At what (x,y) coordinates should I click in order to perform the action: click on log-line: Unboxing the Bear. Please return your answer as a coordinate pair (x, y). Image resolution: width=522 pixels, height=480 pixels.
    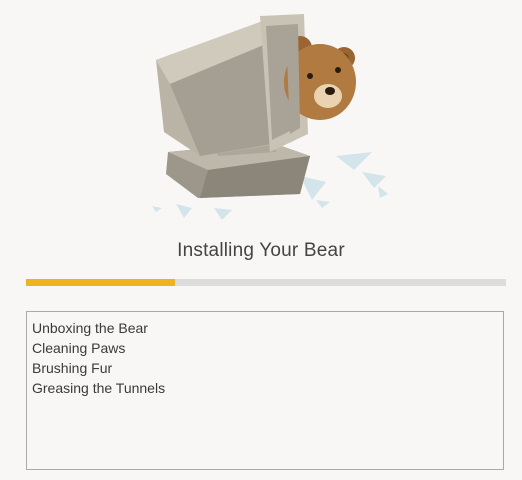
    Looking at the image, I should click on (90, 328).